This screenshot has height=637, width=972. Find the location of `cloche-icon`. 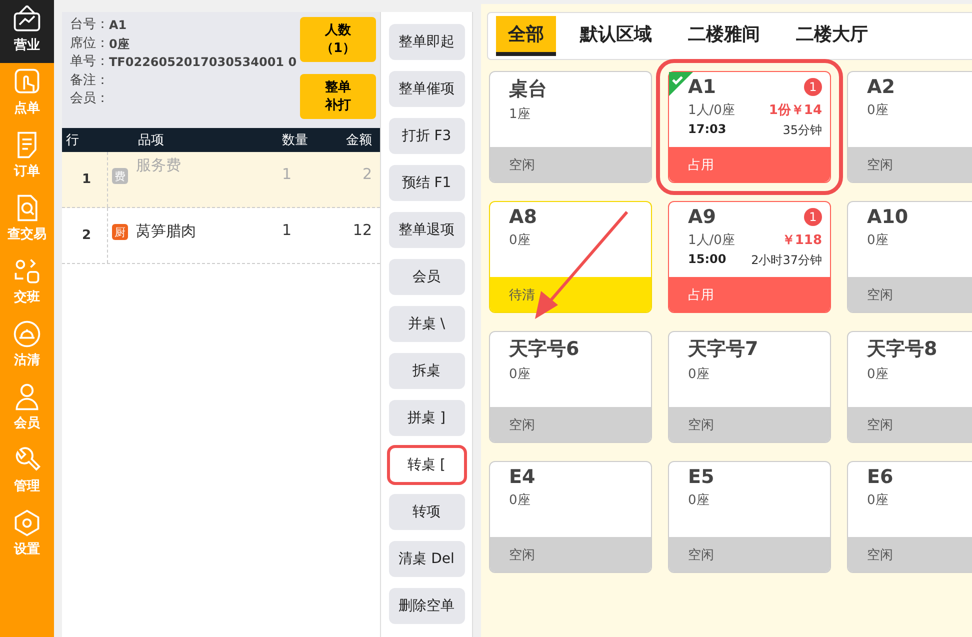

cloche-icon is located at coordinates (27, 334).